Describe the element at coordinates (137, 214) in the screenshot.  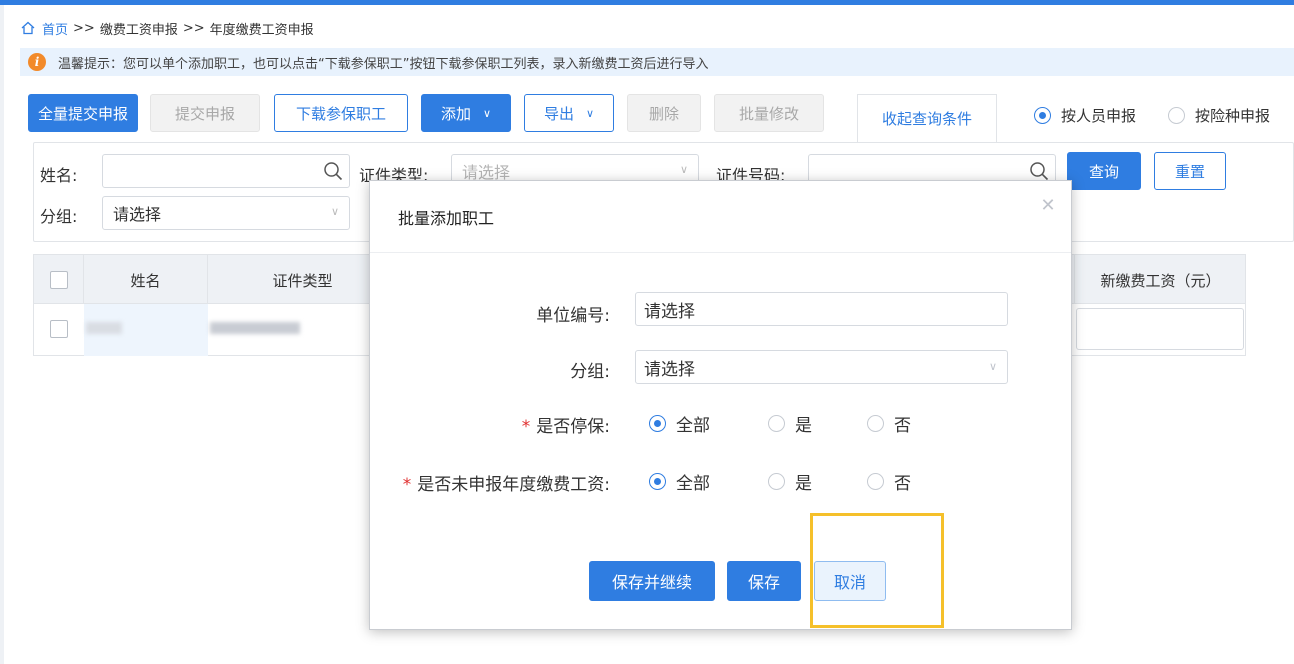
I see `group-filter-value: 请选择` at that location.